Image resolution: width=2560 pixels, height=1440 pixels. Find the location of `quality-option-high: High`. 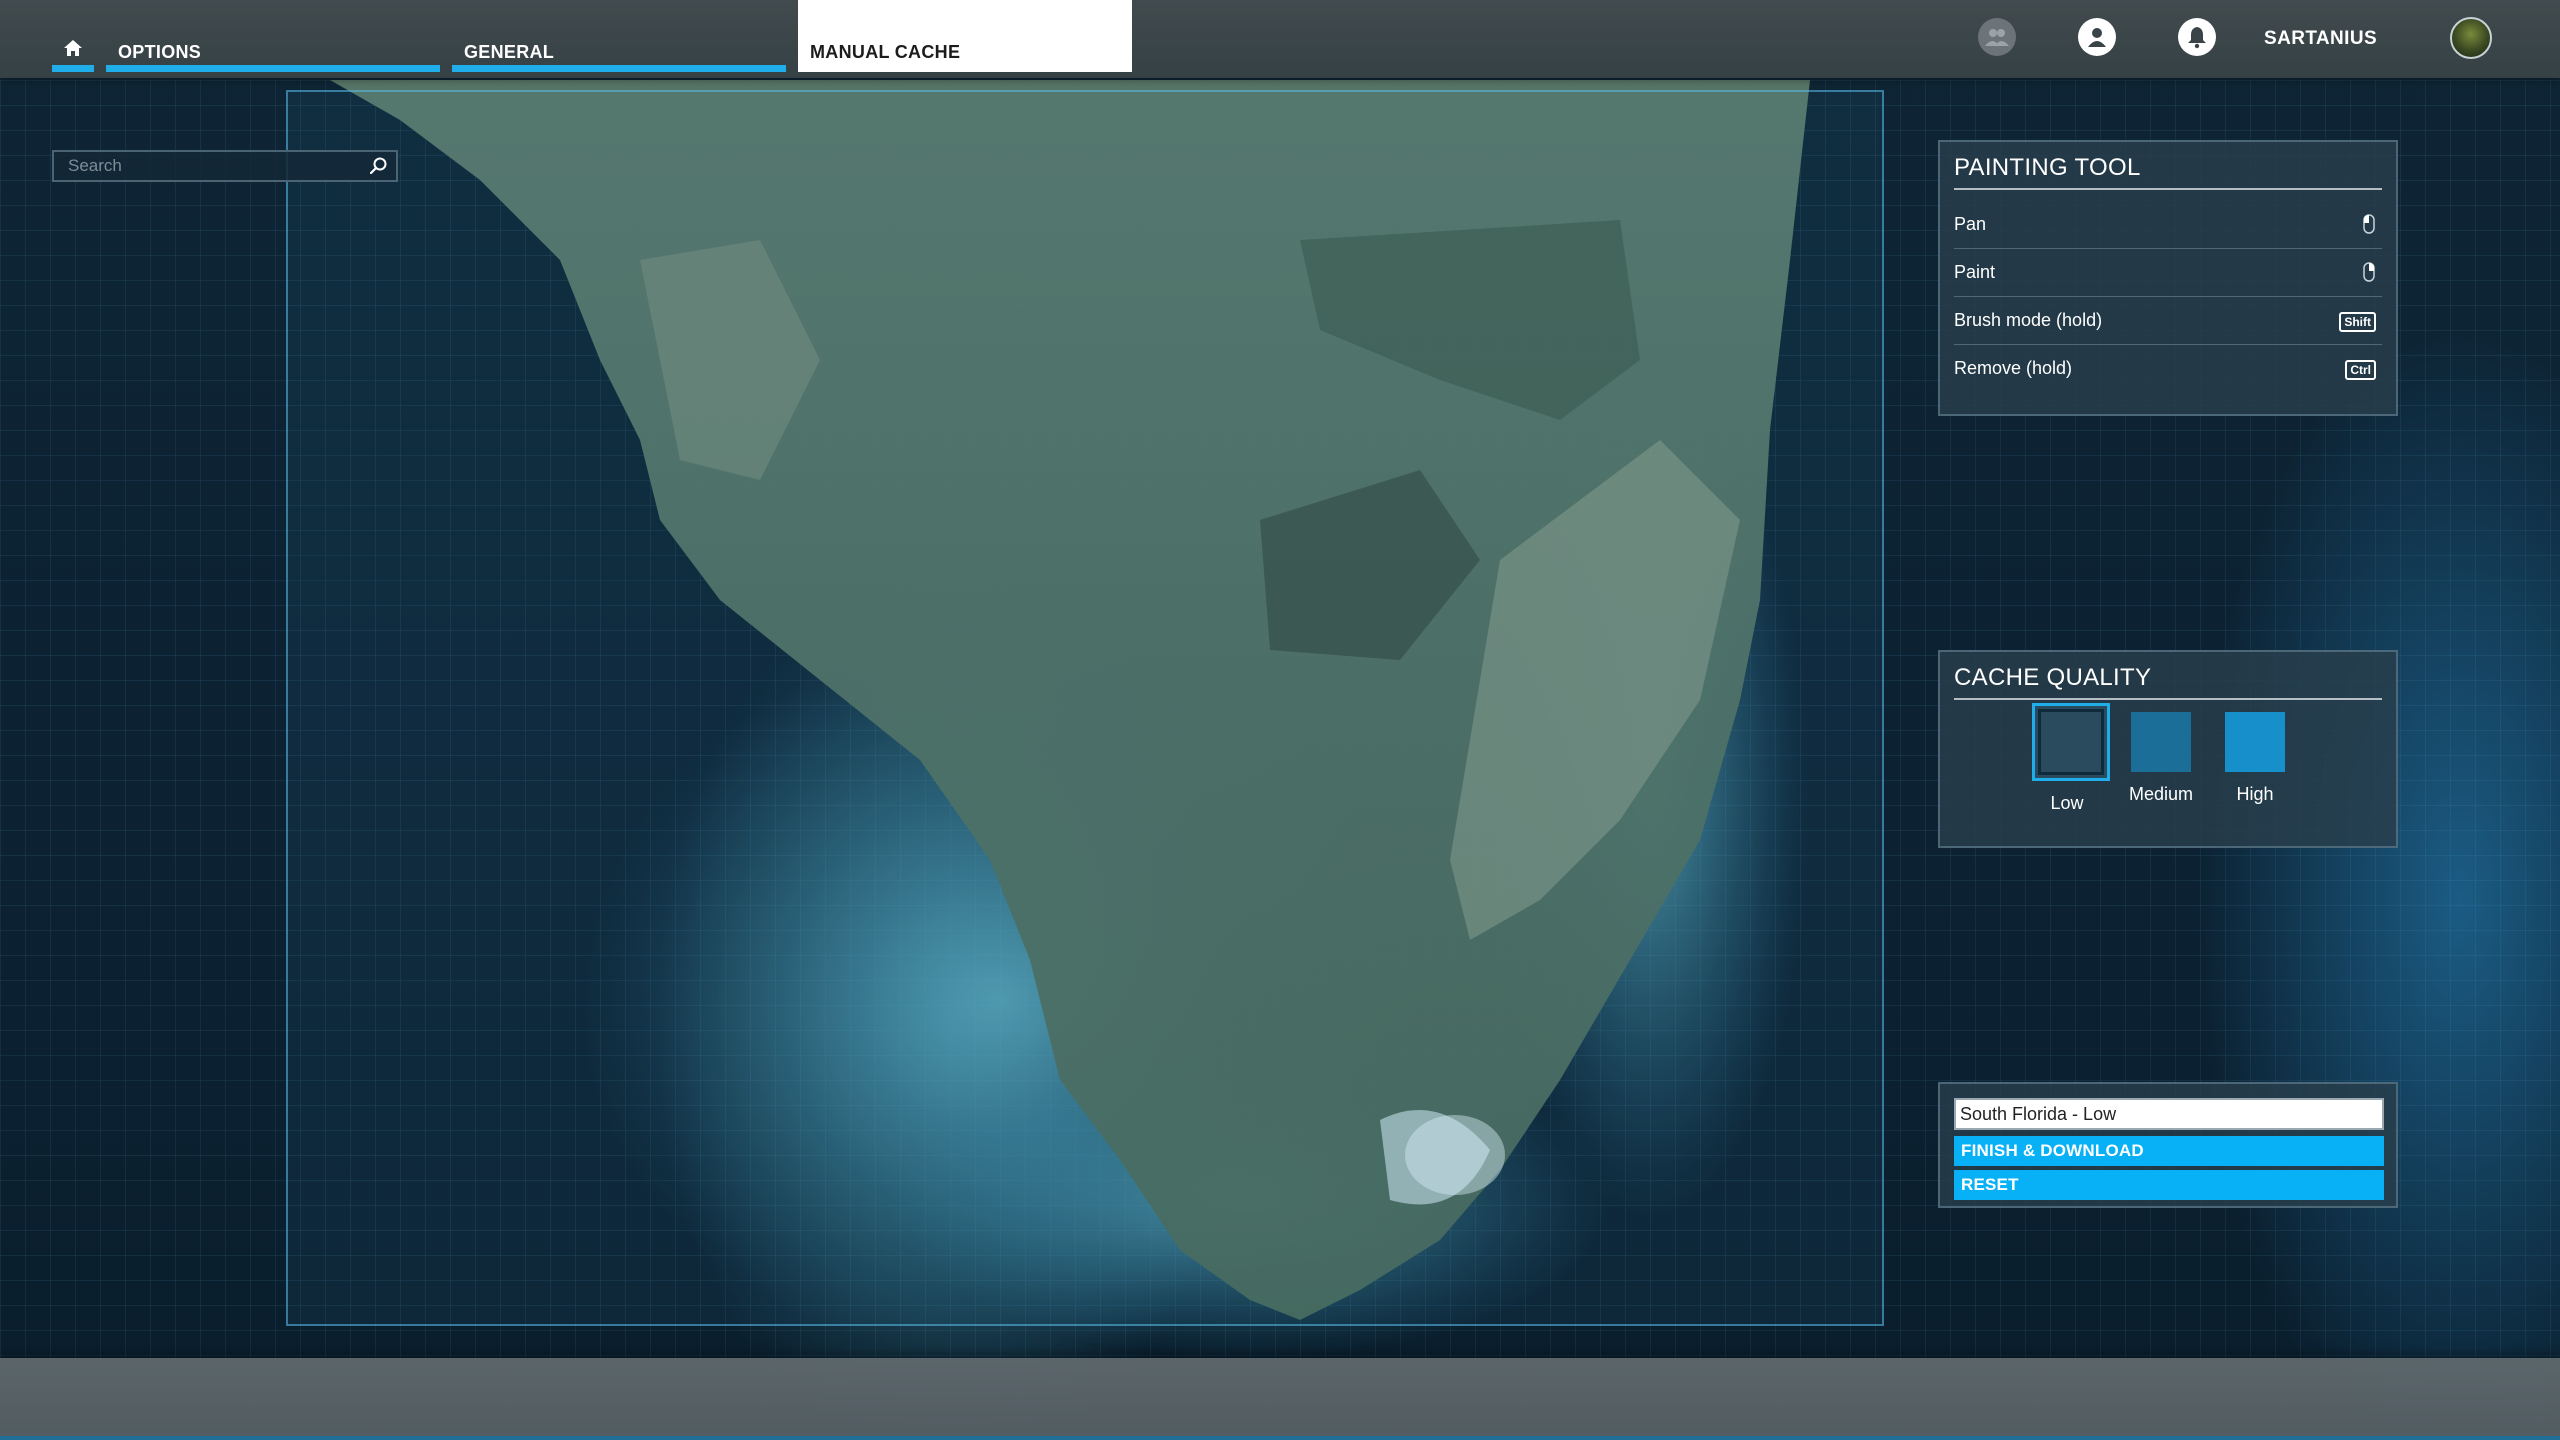

quality-option-high: High is located at coordinates (2255, 758).